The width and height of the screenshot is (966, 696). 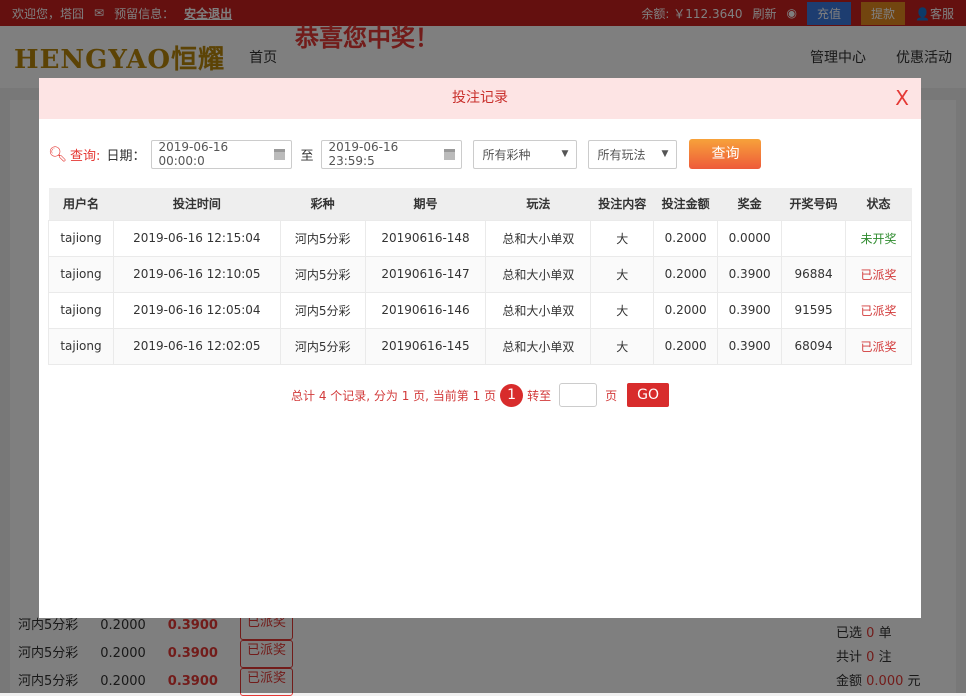 I want to click on table-cell: 0.0000, so click(x=750, y=238).